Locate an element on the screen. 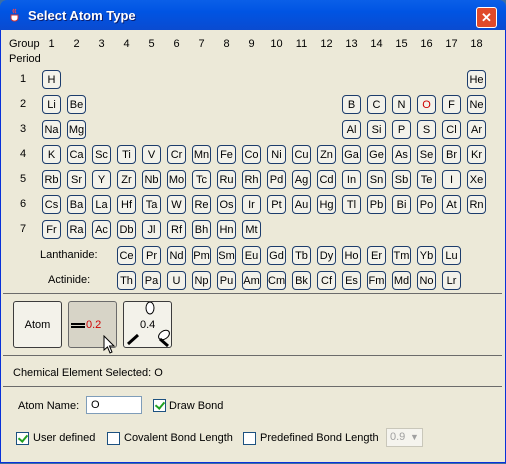  element-button-c: C is located at coordinates (376, 104).